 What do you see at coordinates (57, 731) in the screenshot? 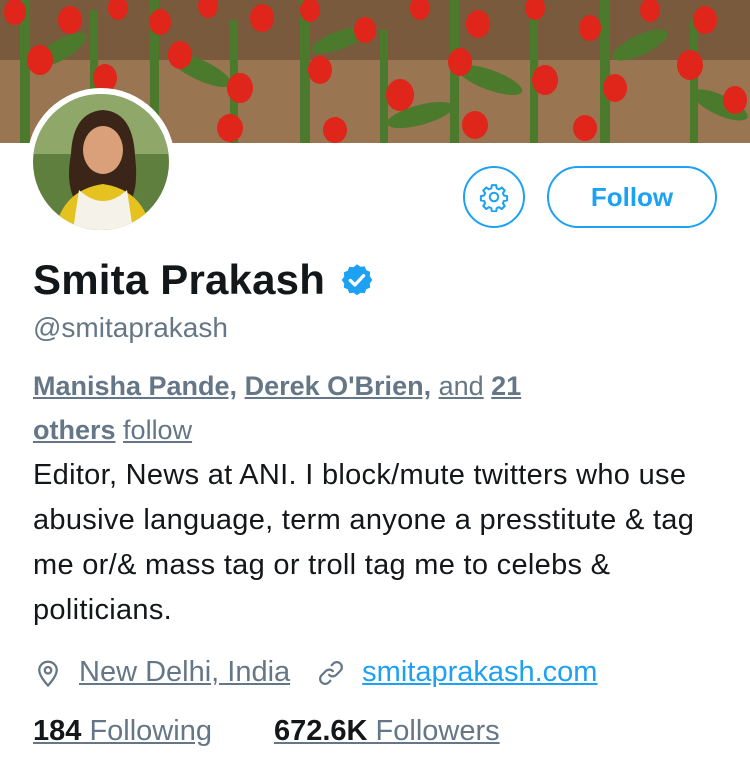
I see `following-count: 184` at bounding box center [57, 731].